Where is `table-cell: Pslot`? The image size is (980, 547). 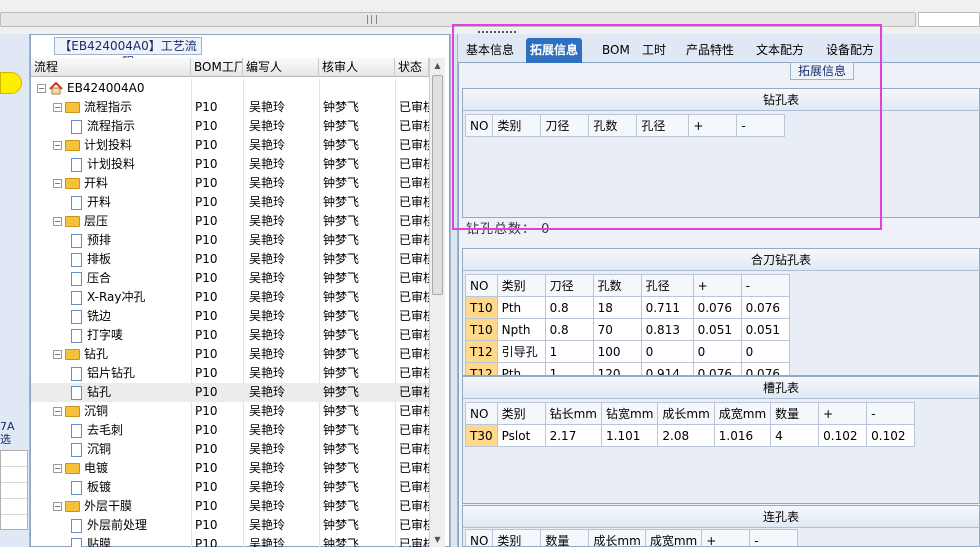
table-cell: Pslot is located at coordinates (521, 435).